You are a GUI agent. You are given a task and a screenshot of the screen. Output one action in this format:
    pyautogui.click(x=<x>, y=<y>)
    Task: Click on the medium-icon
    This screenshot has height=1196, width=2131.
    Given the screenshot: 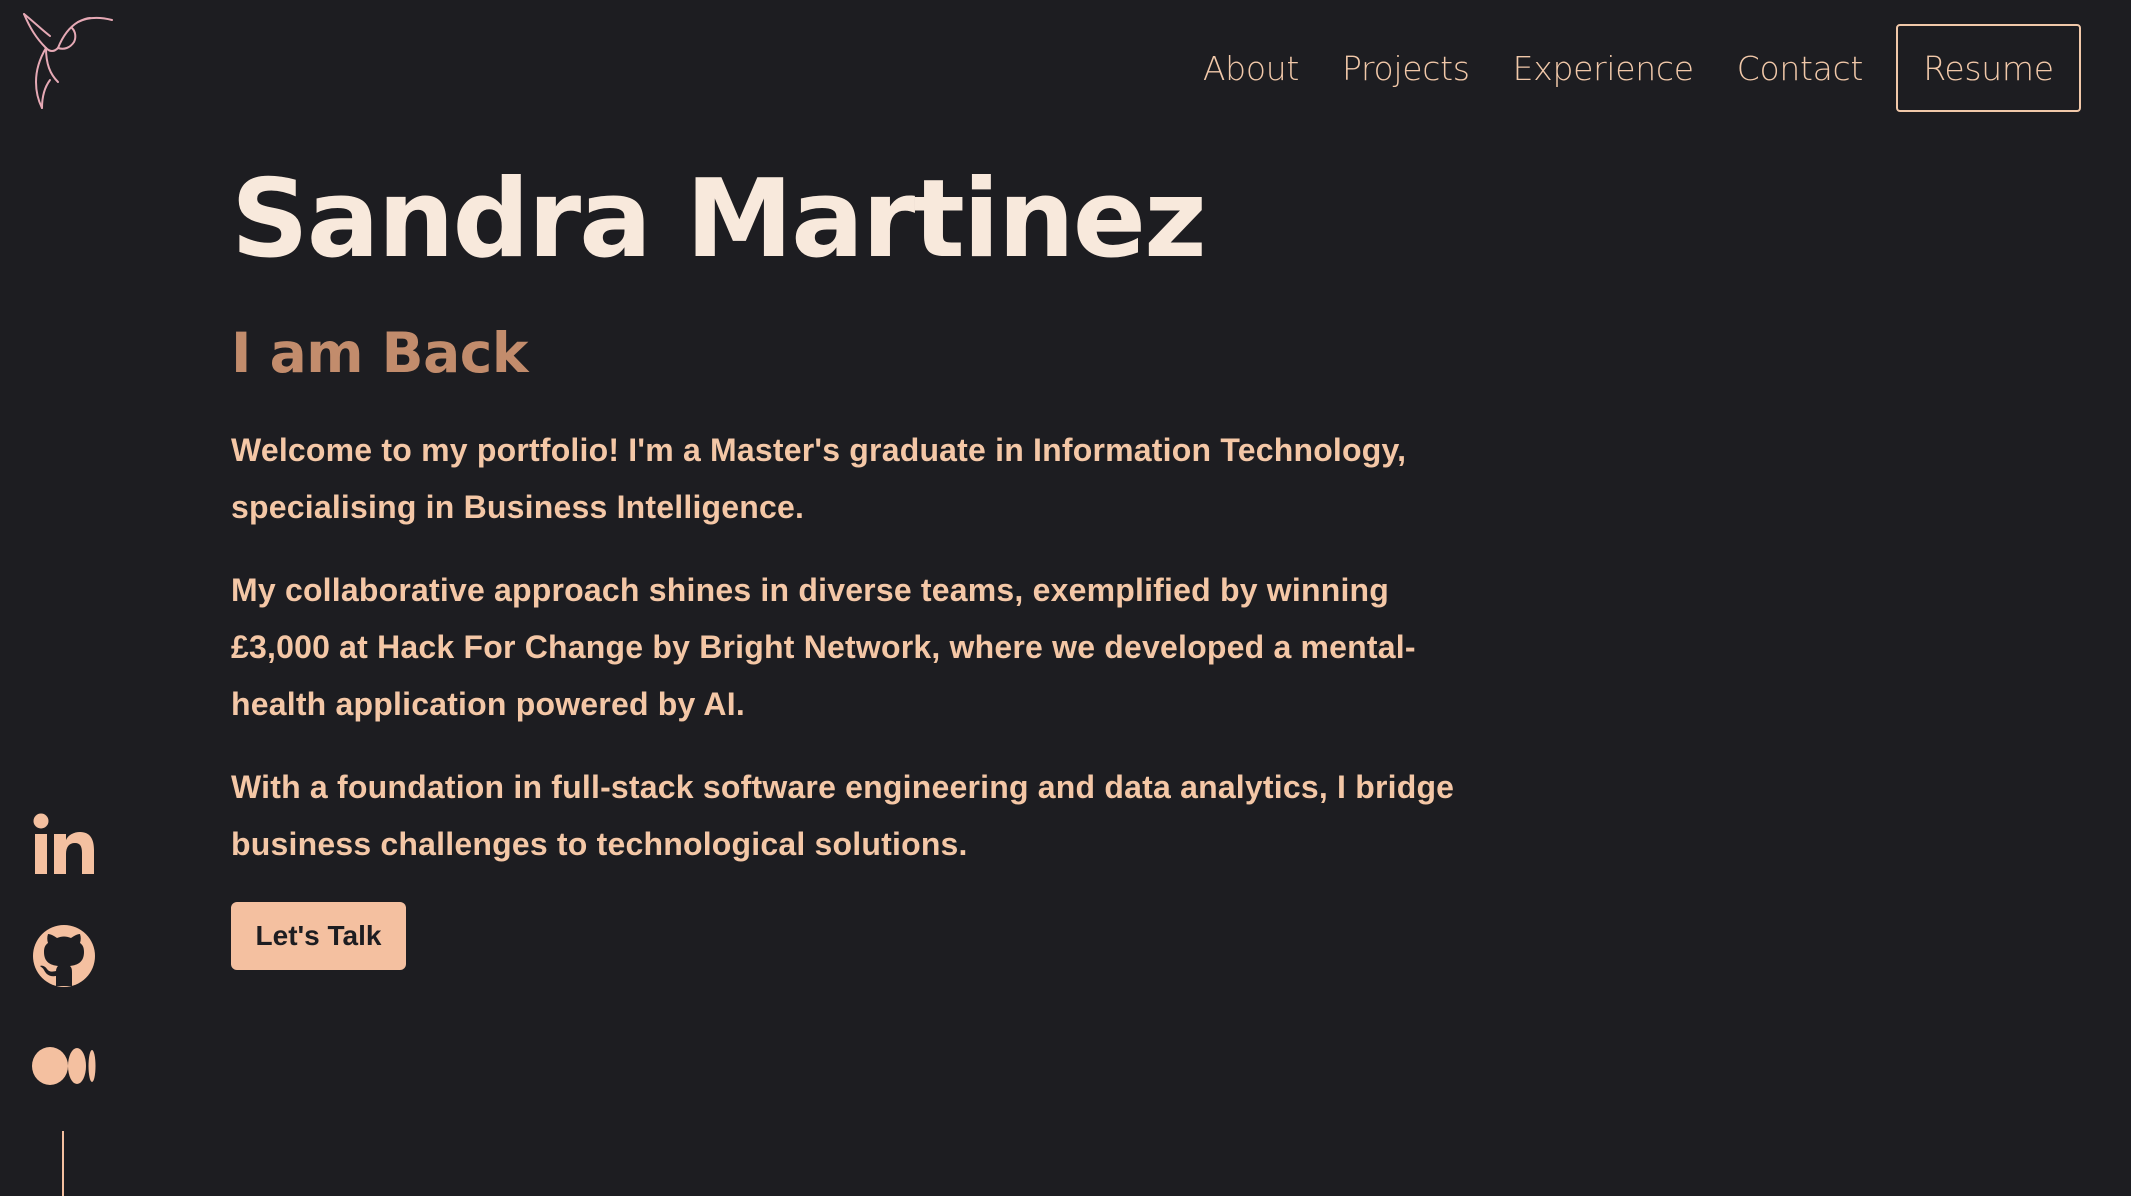 What is the action you would take?
    pyautogui.click(x=64, y=1066)
    